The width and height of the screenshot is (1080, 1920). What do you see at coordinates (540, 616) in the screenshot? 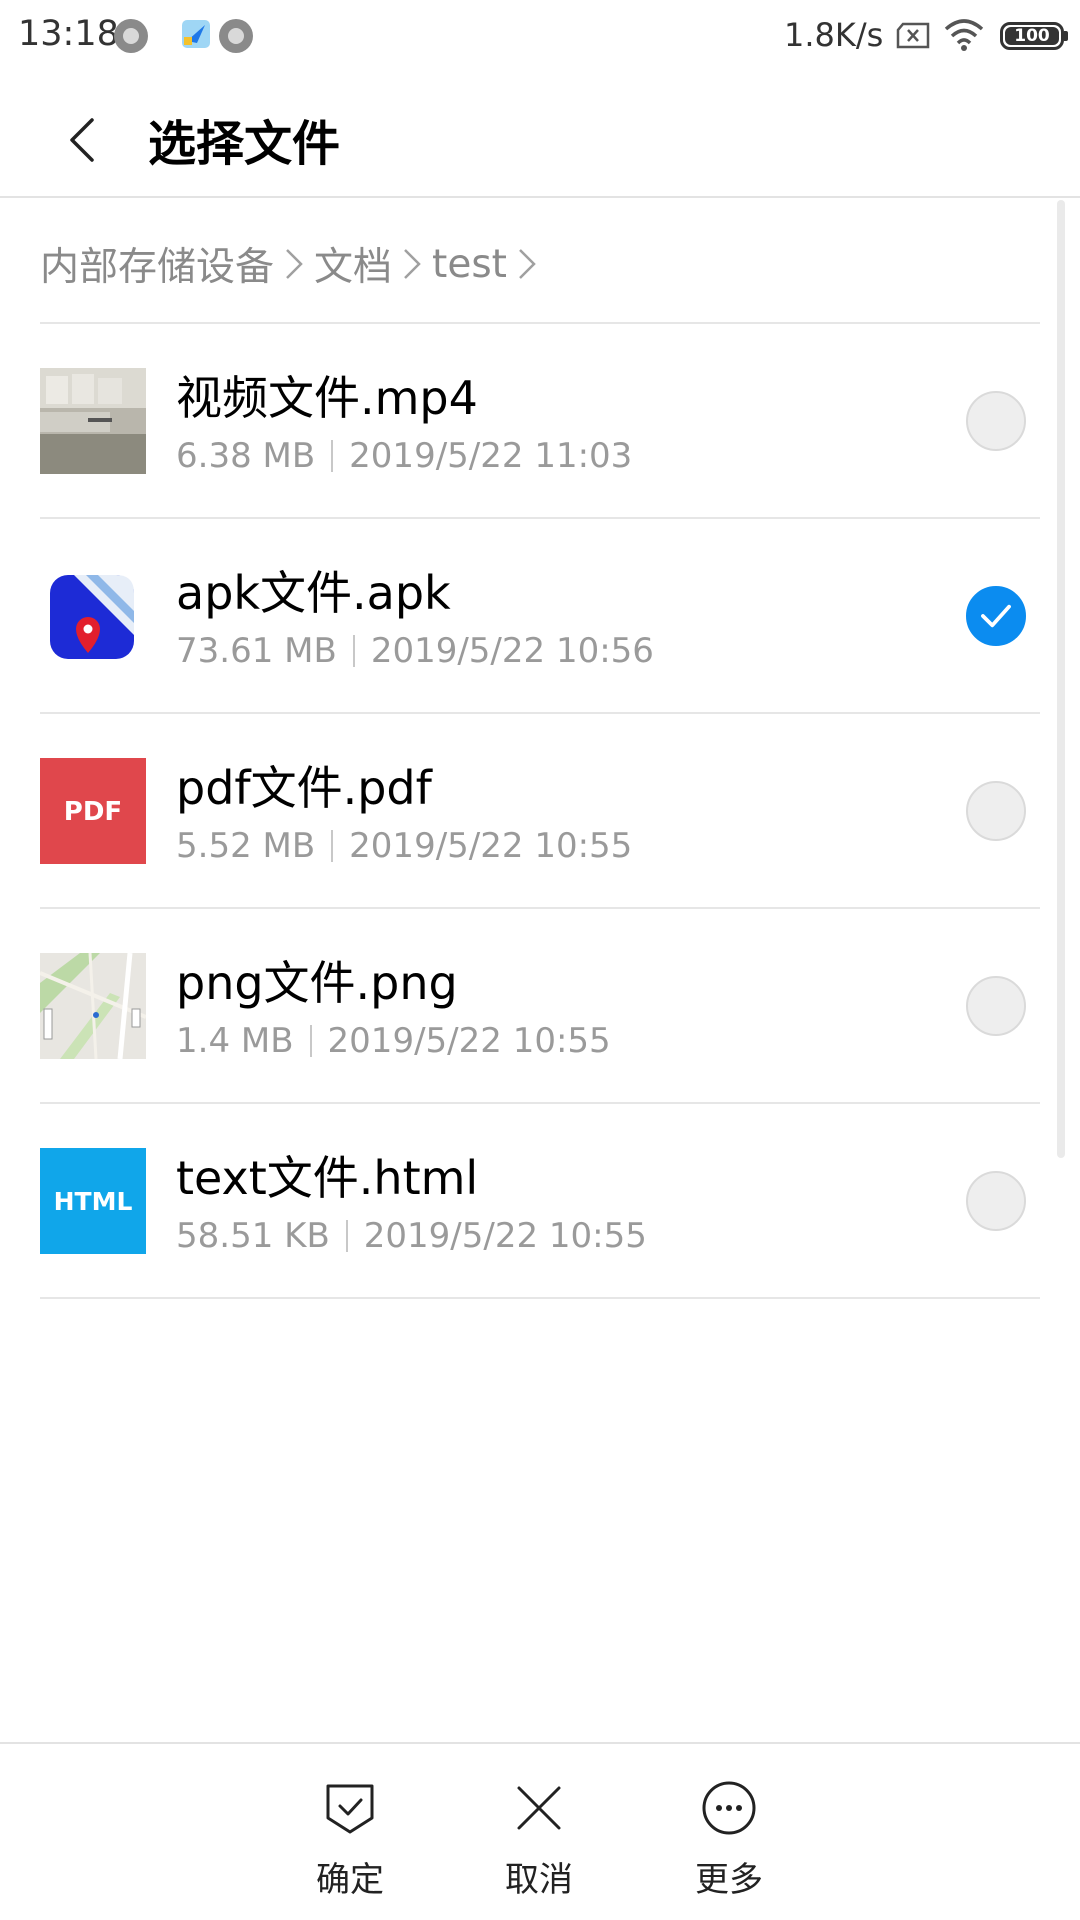
I see `file-row: apk文件.apk 73.61 MB 2019/5/22 10:56` at bounding box center [540, 616].